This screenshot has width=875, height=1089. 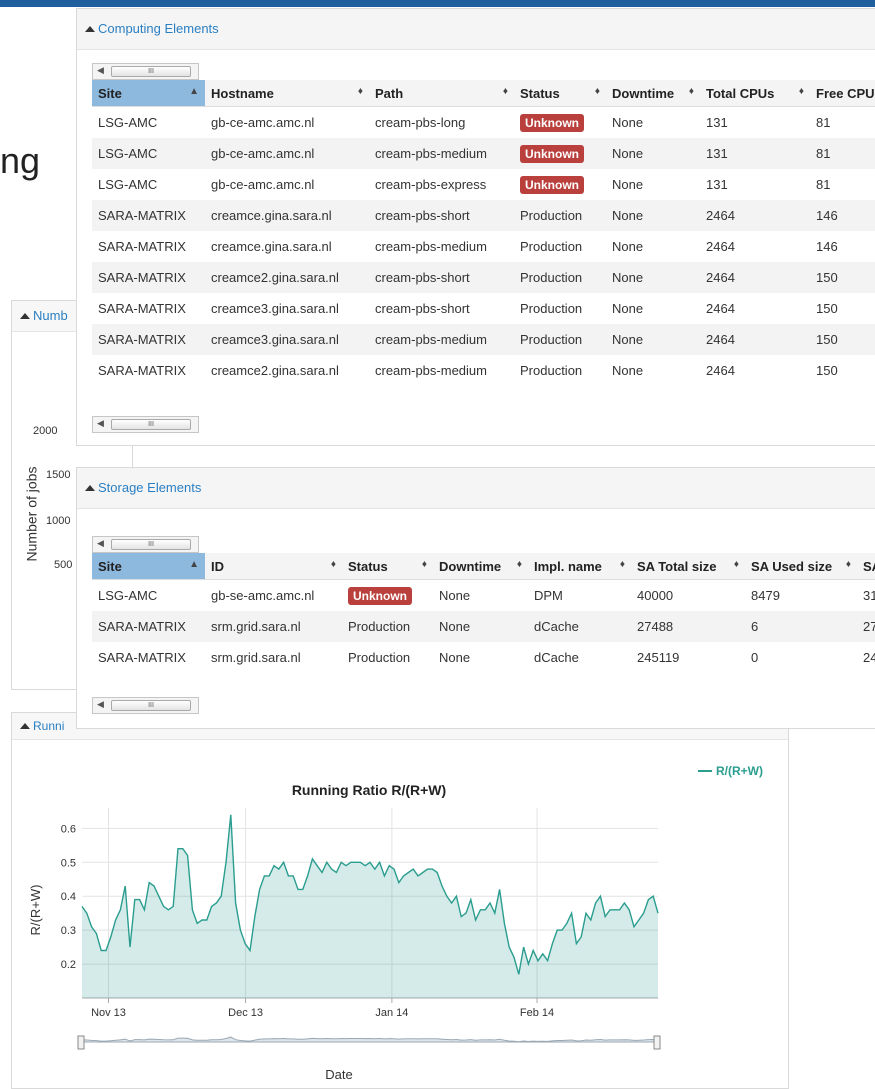 What do you see at coordinates (81, 1042) in the screenshot?
I see `navigator-left-handle` at bounding box center [81, 1042].